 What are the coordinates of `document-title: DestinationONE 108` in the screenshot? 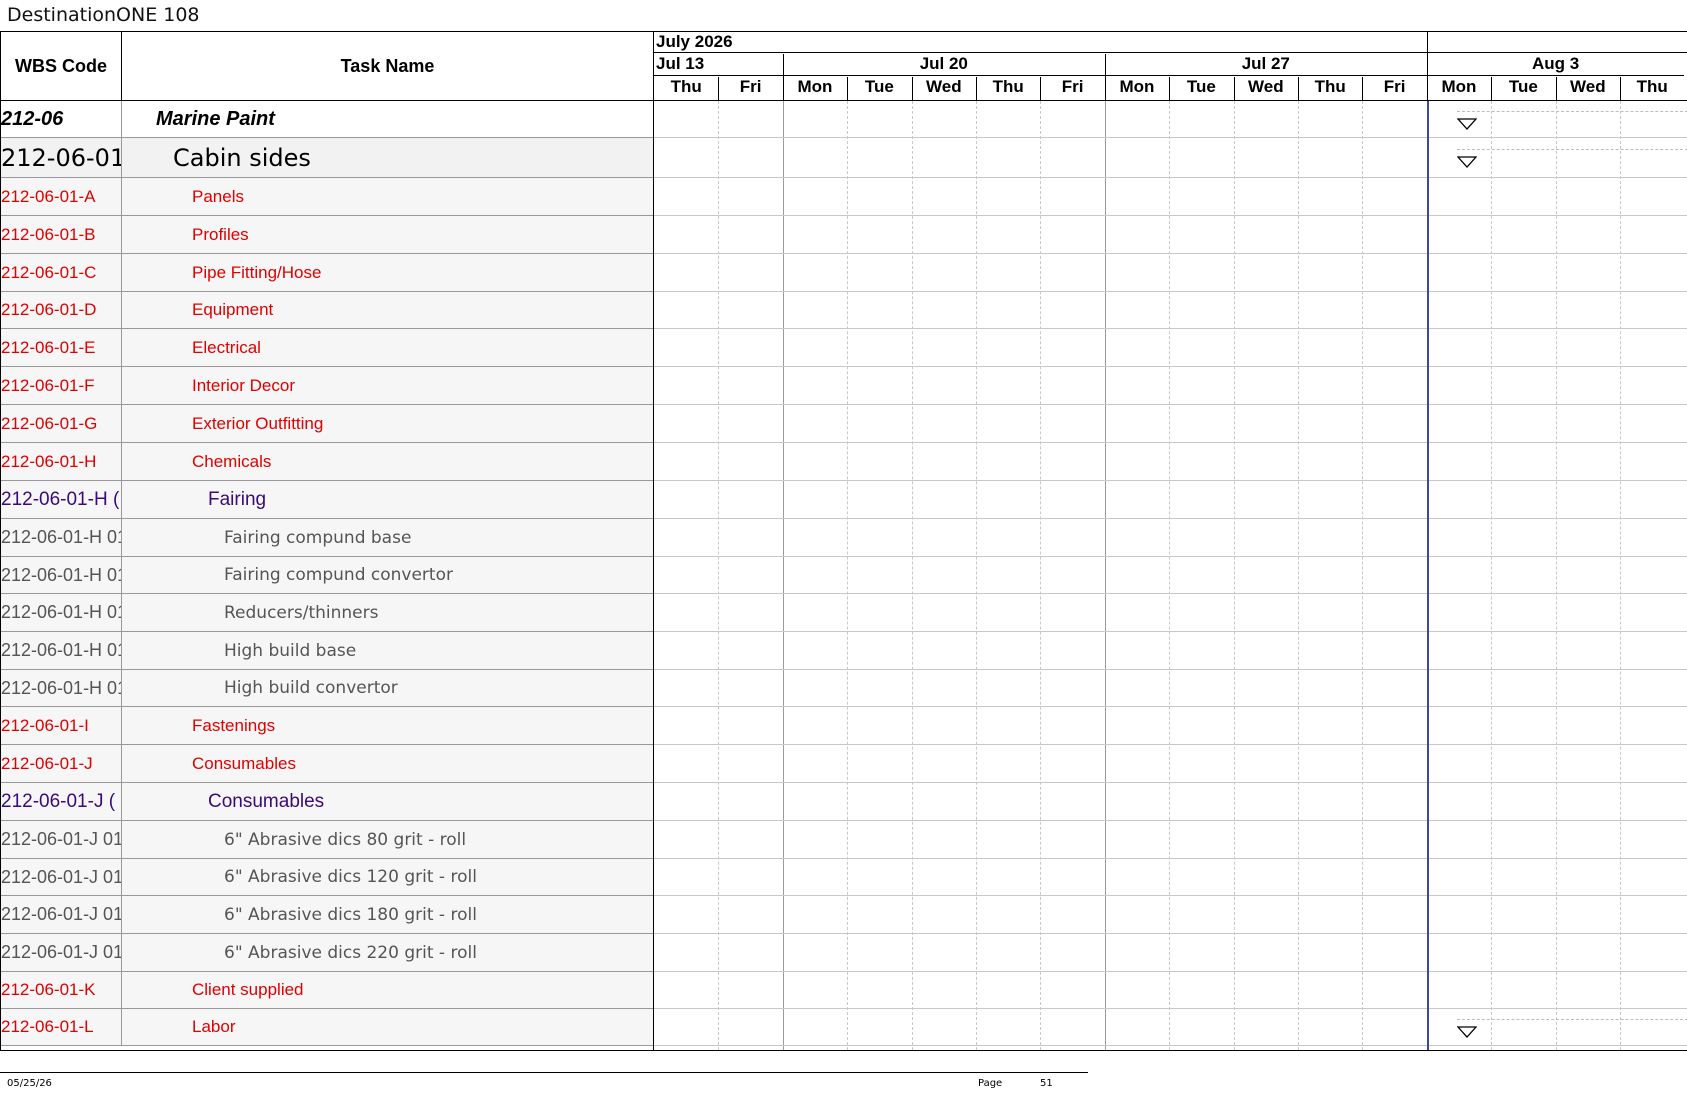 It's located at (103, 15).